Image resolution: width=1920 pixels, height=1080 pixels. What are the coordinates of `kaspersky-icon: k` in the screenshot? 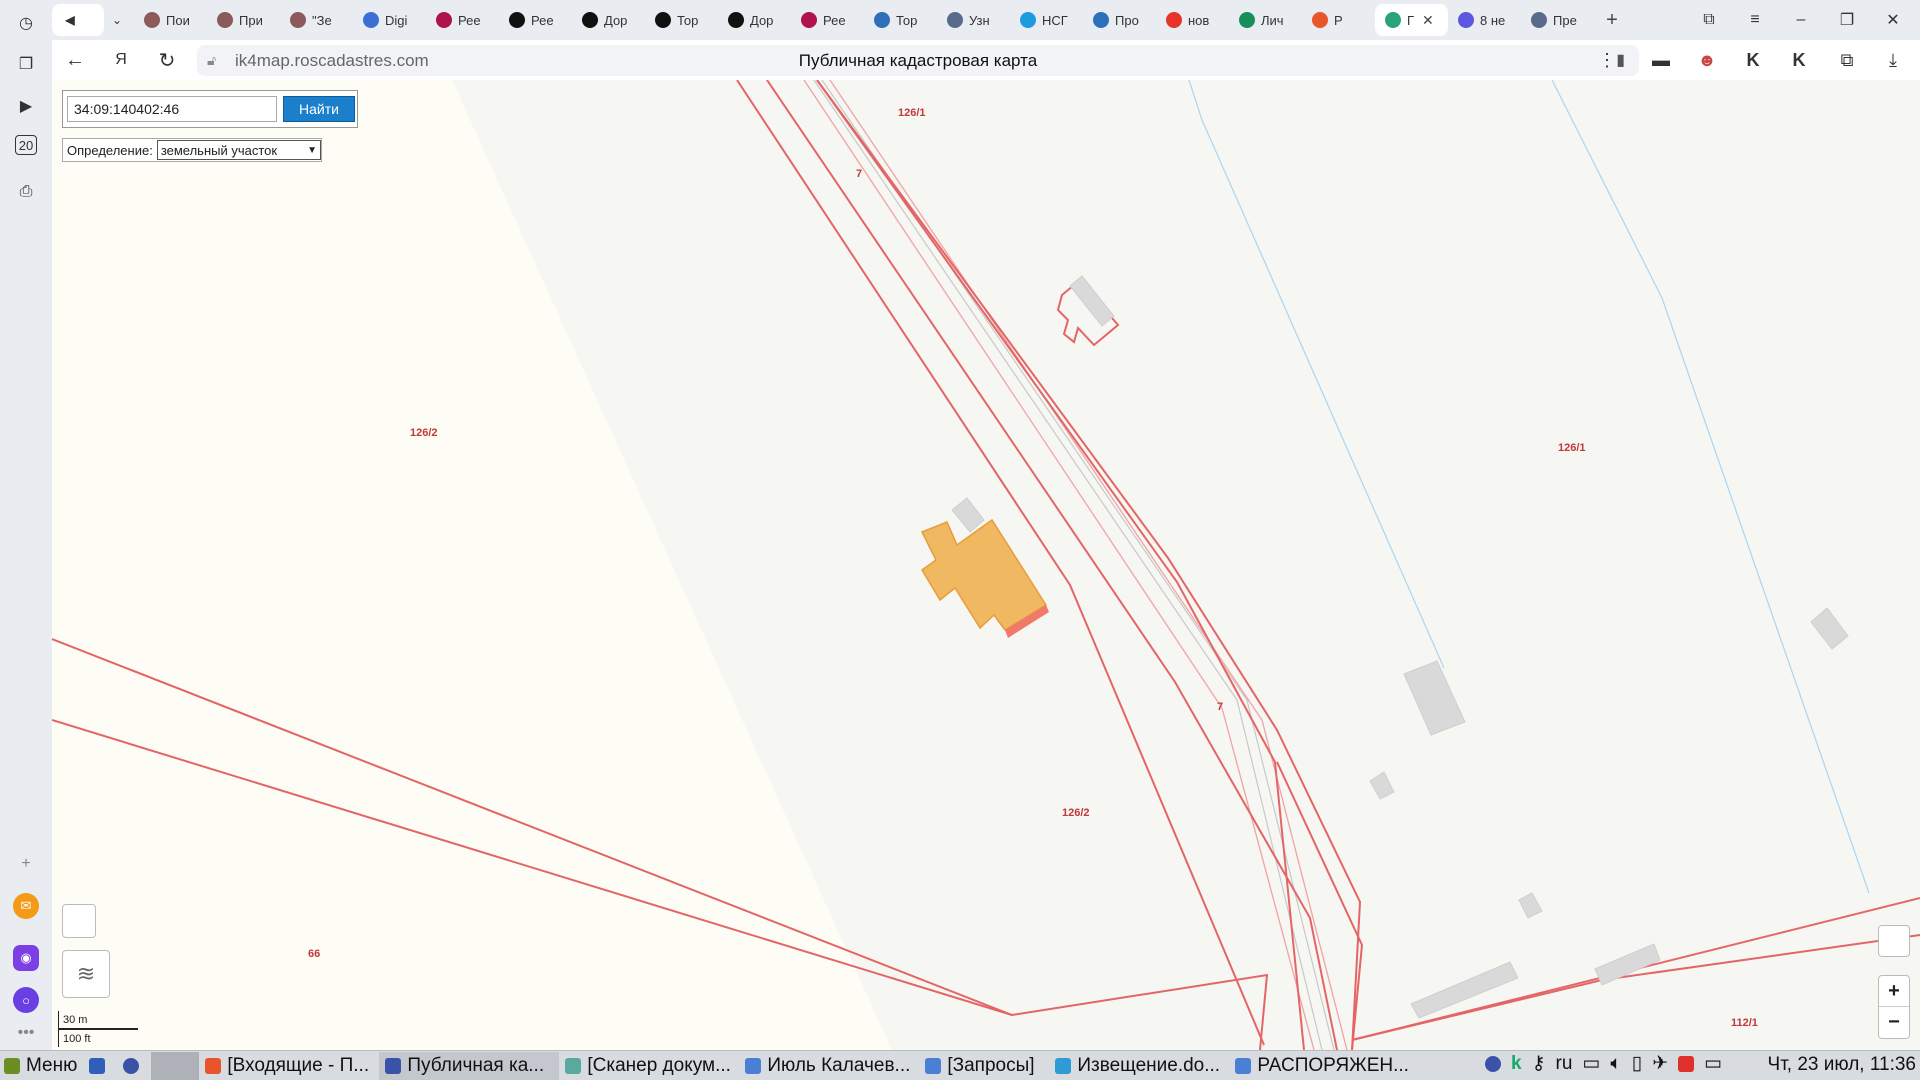 It's located at (1516, 1064).